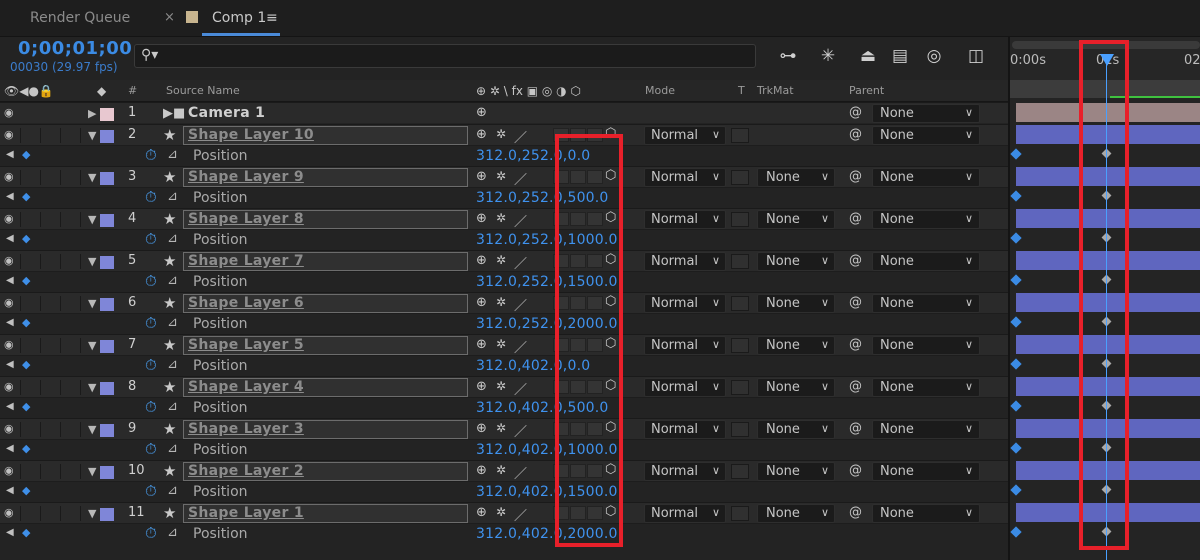 This screenshot has height=560, width=1200. Describe the element at coordinates (222, 18) in the screenshot. I see `tab-comp-1: × Comp 1 ≡` at that location.